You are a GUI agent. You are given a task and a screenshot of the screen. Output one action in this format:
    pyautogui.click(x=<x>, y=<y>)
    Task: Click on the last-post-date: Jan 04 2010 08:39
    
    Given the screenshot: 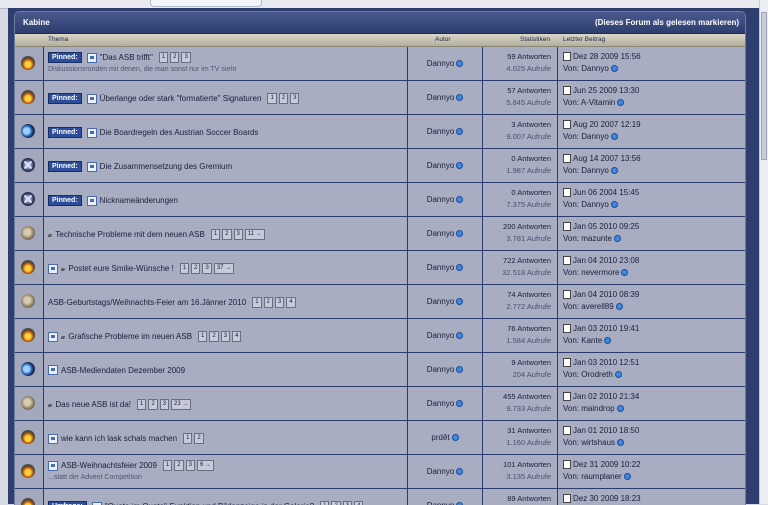 What is the action you would take?
    pyautogui.click(x=606, y=294)
    